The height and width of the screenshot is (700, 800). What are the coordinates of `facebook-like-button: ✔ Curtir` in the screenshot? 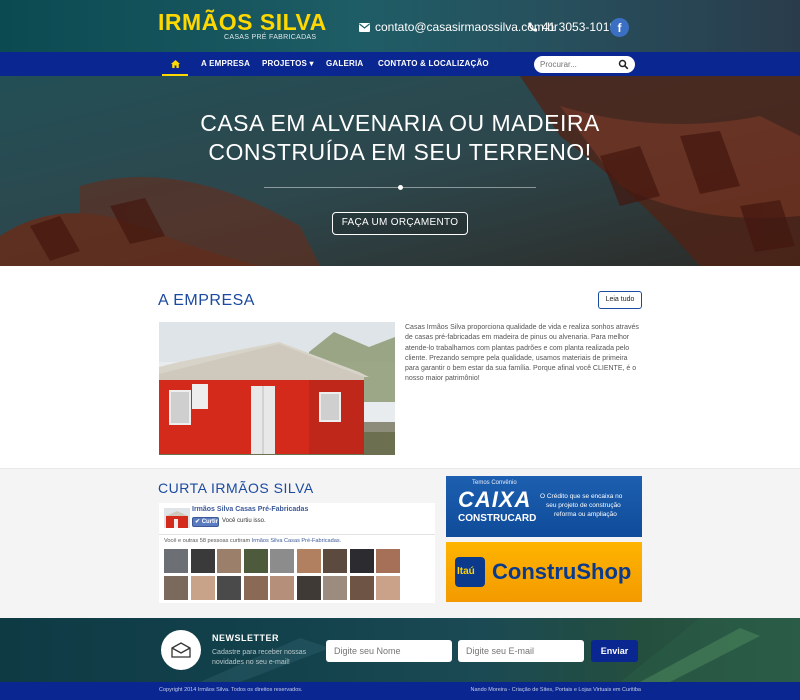 It's located at (205, 522).